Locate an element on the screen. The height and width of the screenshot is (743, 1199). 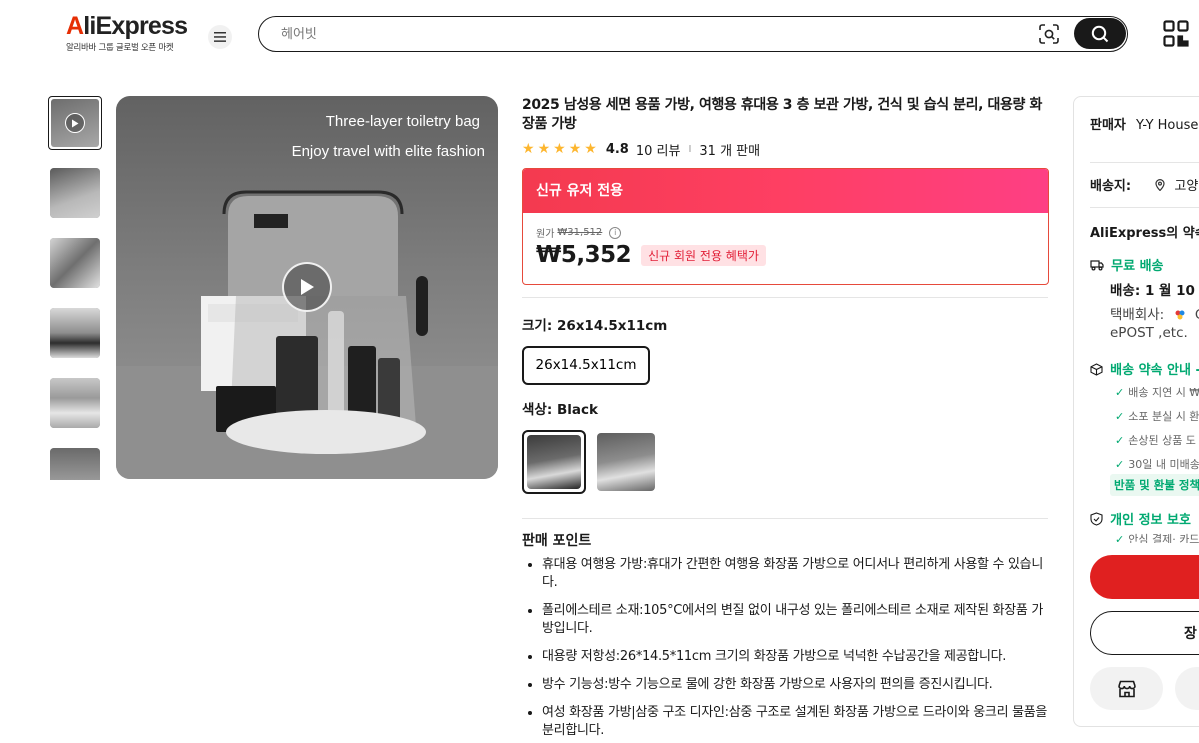
shield-icon is located at coordinates (1096, 519).